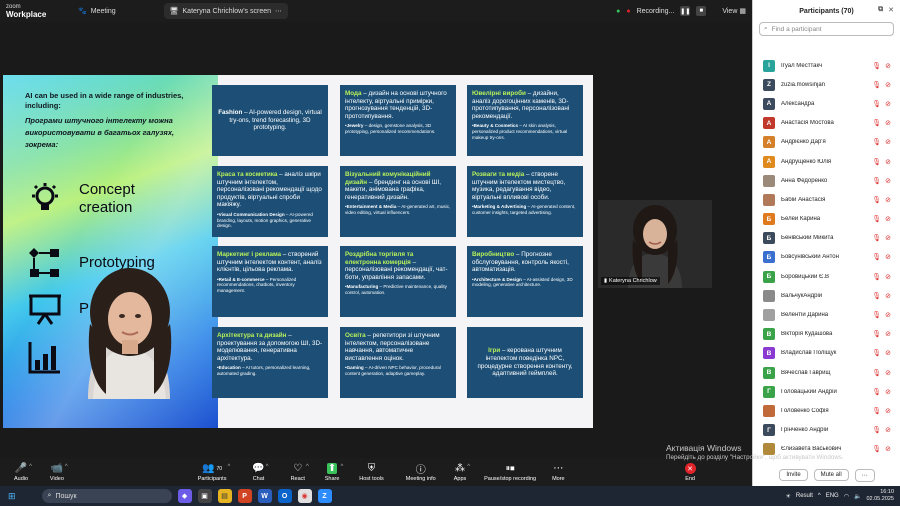 The width and height of the screenshot is (900, 506). What do you see at coordinates (224, 496) in the screenshot?
I see `file-explorer-icon: ▤` at bounding box center [224, 496].